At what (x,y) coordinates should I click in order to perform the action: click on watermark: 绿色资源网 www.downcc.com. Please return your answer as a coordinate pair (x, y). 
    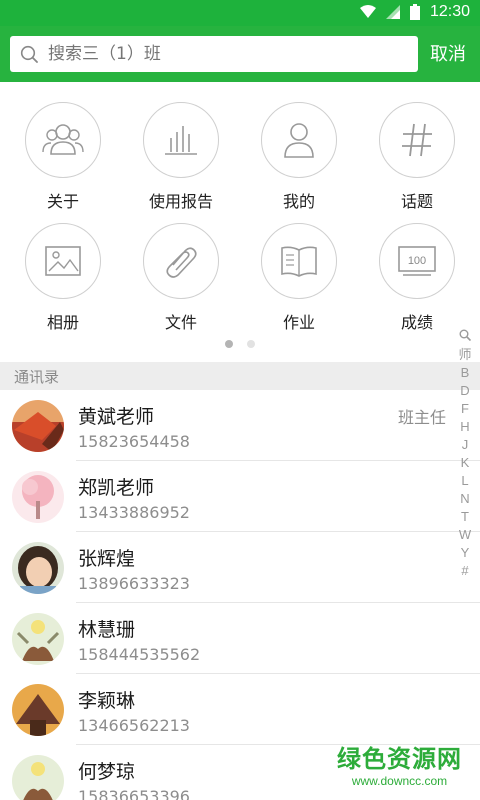
    Looking at the image, I should click on (399, 763).